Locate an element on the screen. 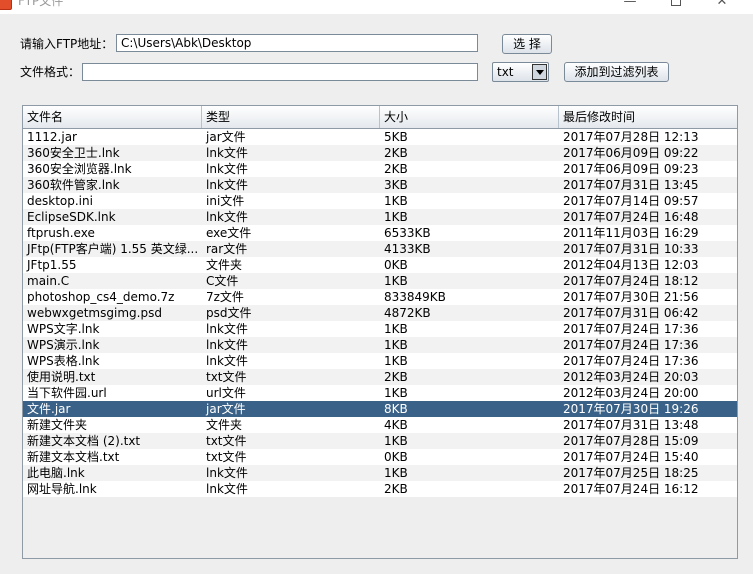  cell-name: 360软件管家.lnk is located at coordinates (73, 185).